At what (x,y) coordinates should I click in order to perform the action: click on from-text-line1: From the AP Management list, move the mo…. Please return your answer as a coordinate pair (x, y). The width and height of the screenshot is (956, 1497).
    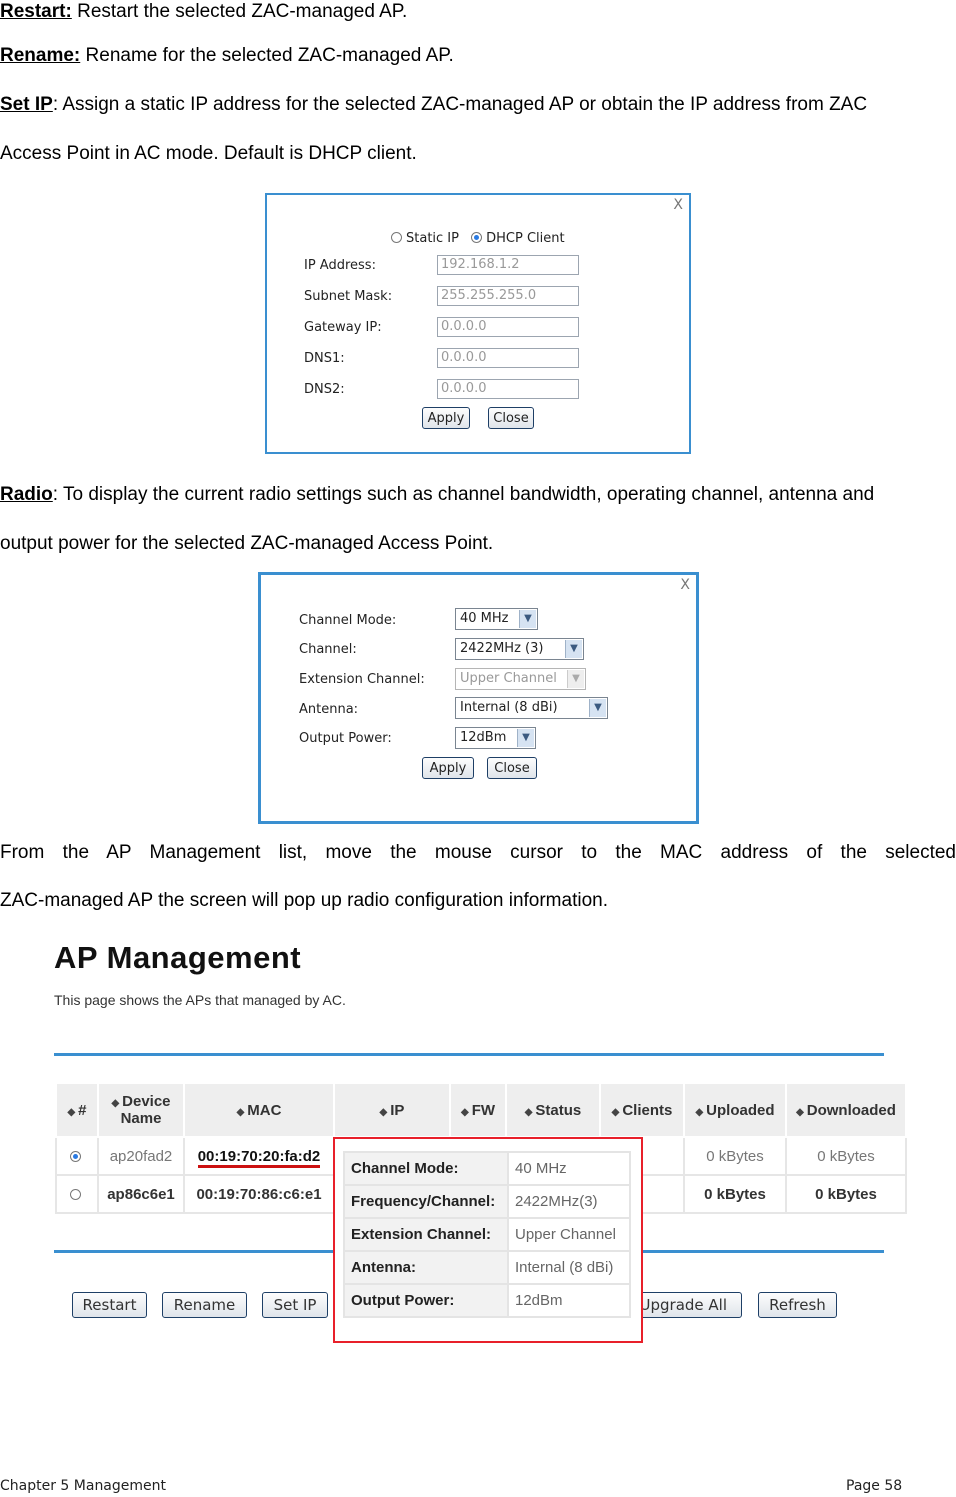
    Looking at the image, I should click on (478, 852).